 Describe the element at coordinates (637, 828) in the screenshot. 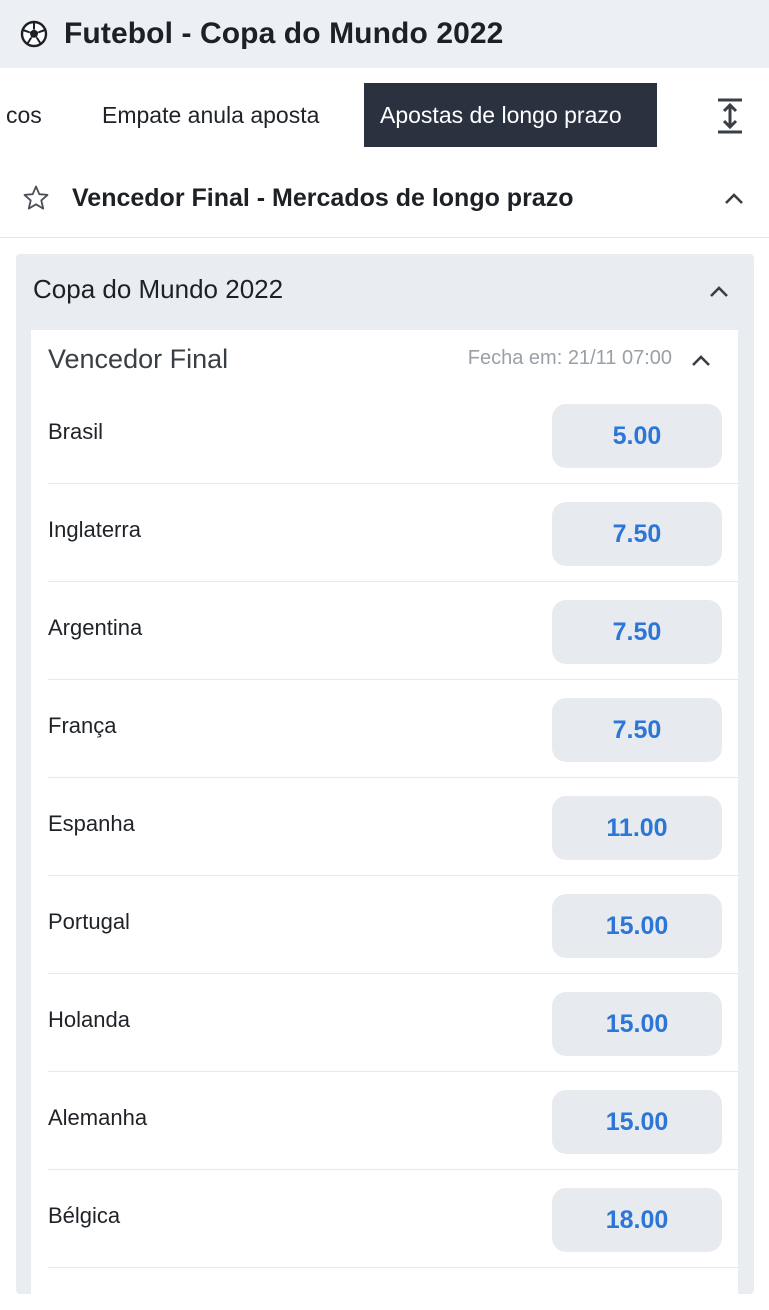

I see `odds-button: 11.00` at that location.